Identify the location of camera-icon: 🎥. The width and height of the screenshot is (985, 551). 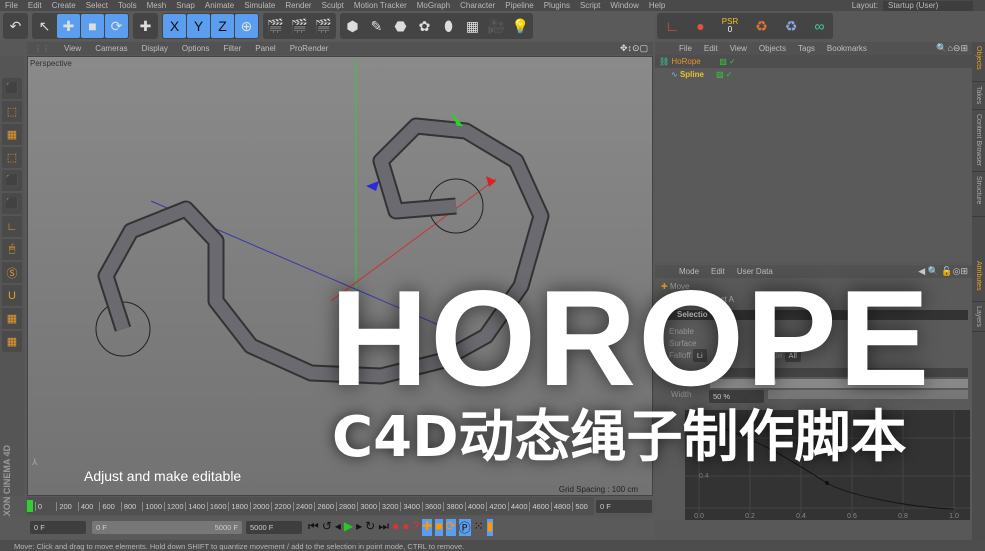
(496, 26).